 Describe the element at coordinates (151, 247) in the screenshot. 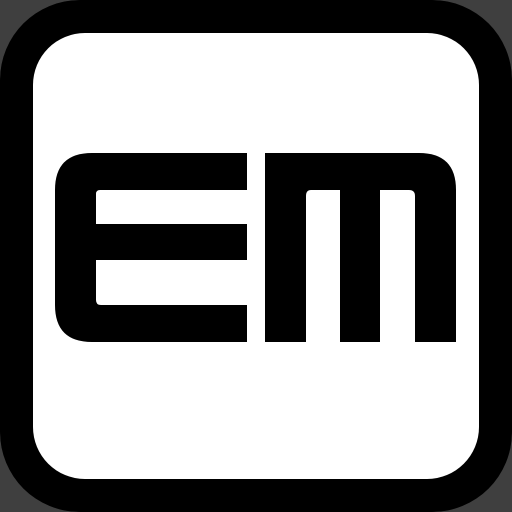

I see `letter-e-glyph` at that location.